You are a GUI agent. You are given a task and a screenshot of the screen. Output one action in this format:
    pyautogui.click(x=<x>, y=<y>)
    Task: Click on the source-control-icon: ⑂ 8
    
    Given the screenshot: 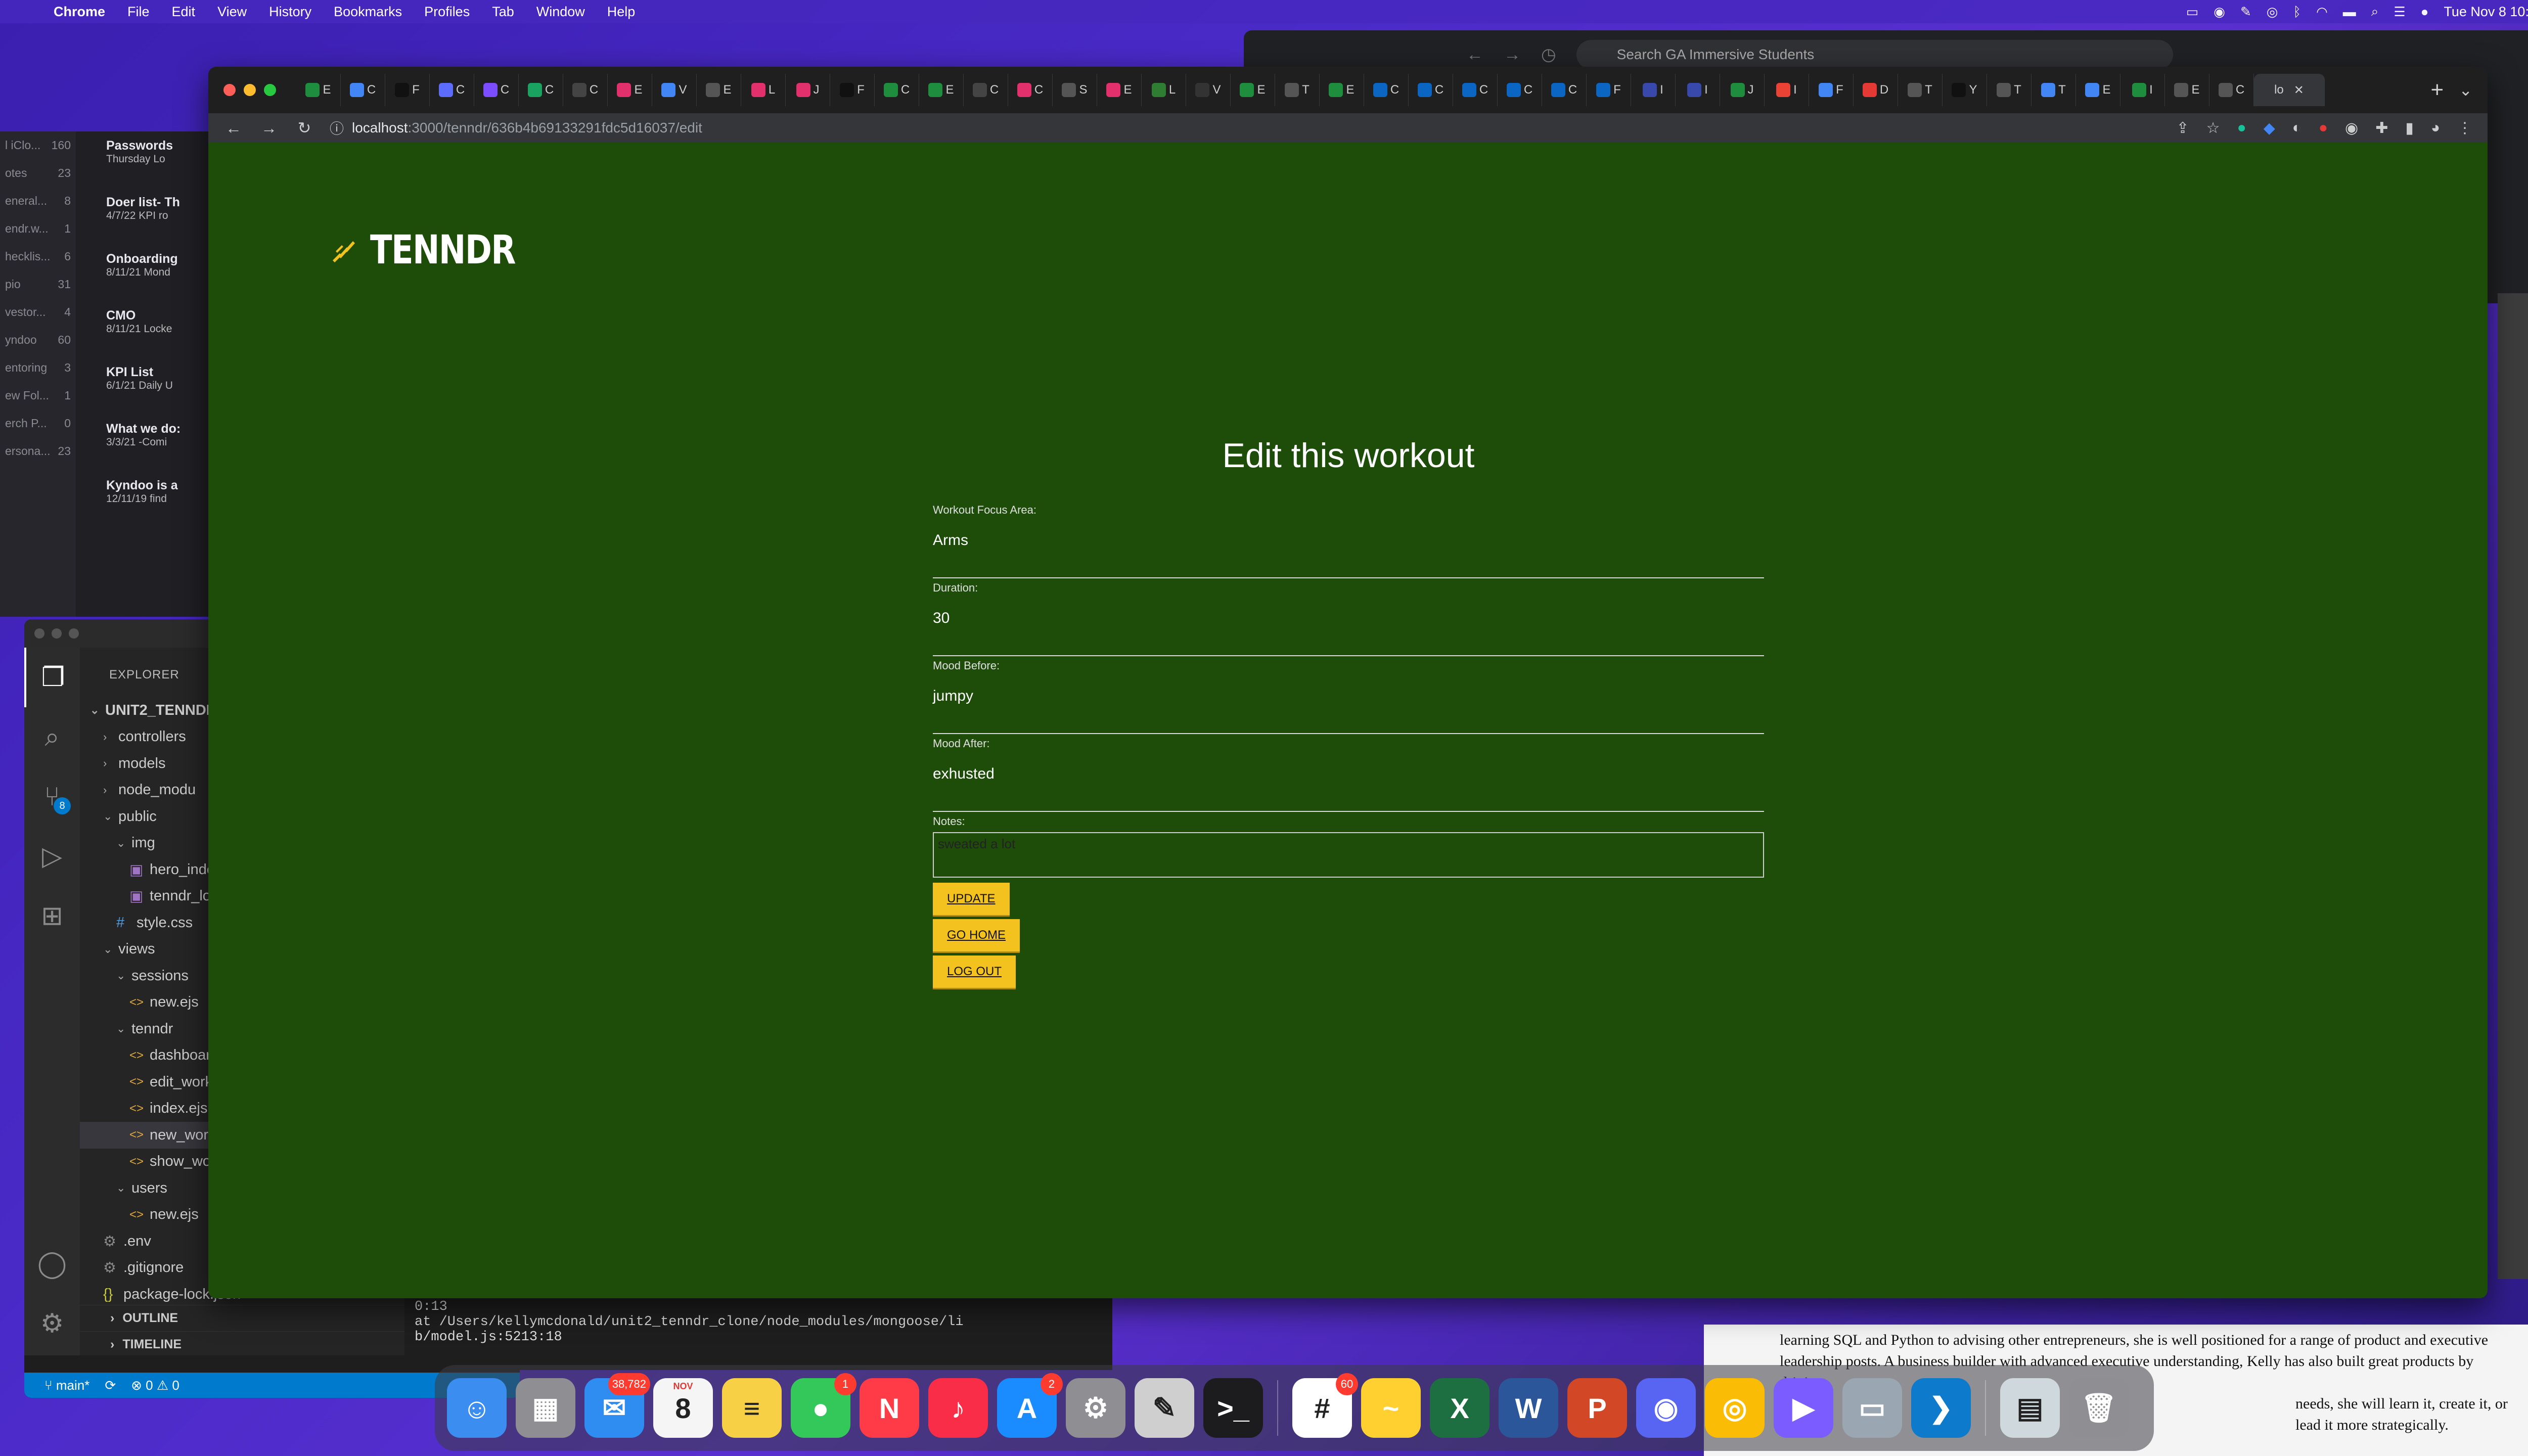 What is the action you would take?
    pyautogui.click(x=52, y=797)
    